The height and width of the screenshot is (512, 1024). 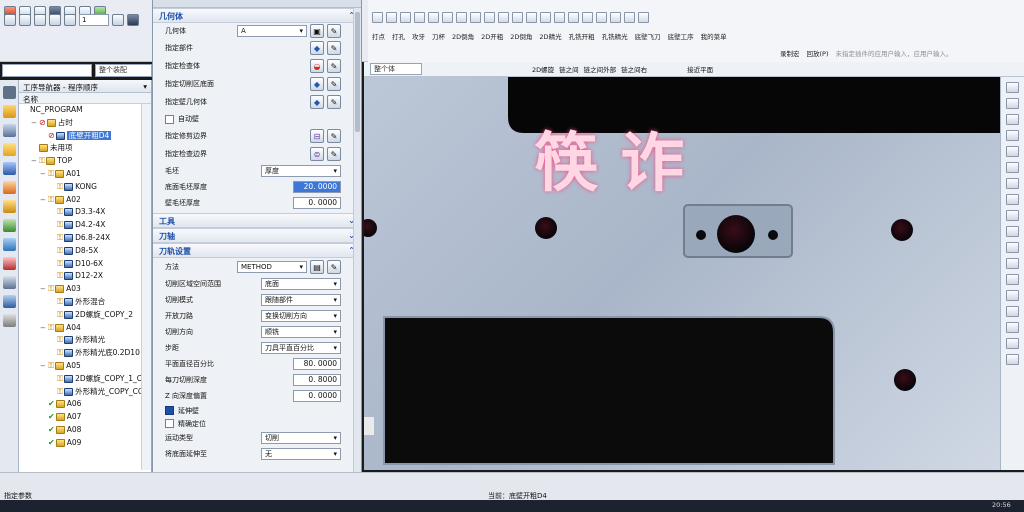 I want to click on display-check-icon: ✎, so click(x=334, y=66).